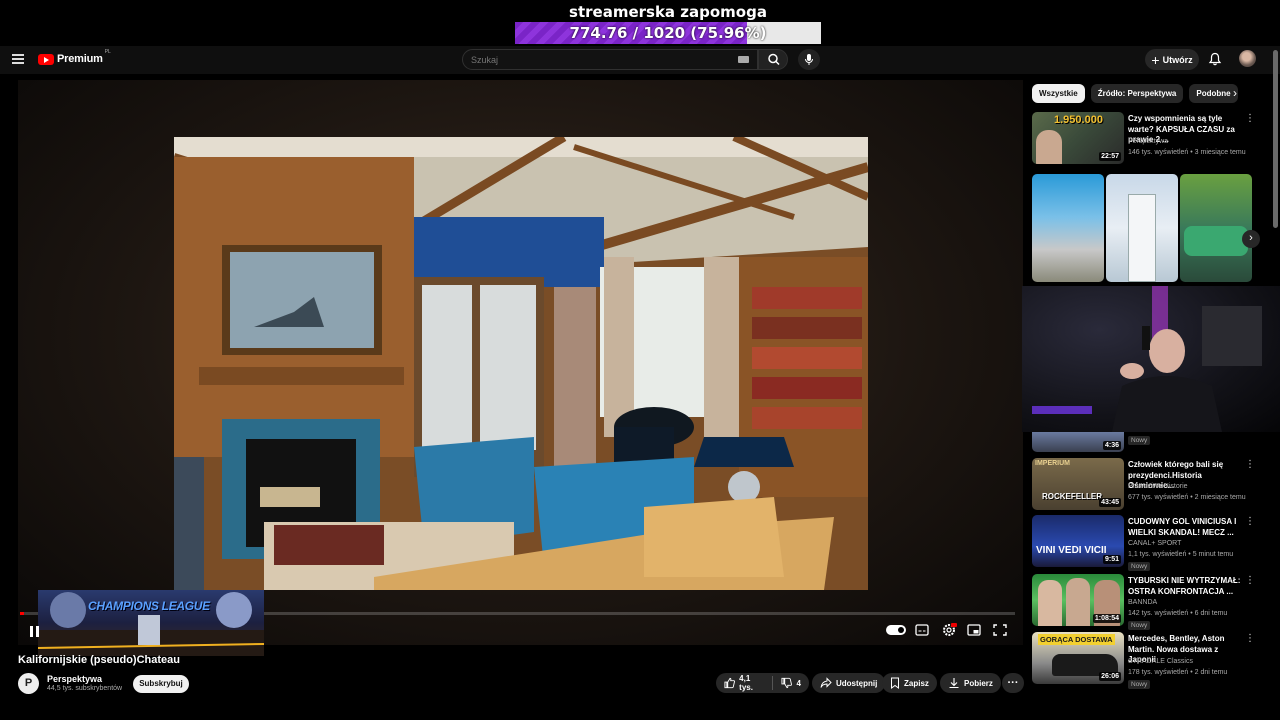 This screenshot has width=1280, height=720. Describe the element at coordinates (1110, 156) in the screenshot. I see `video-duration: 22:57` at that location.